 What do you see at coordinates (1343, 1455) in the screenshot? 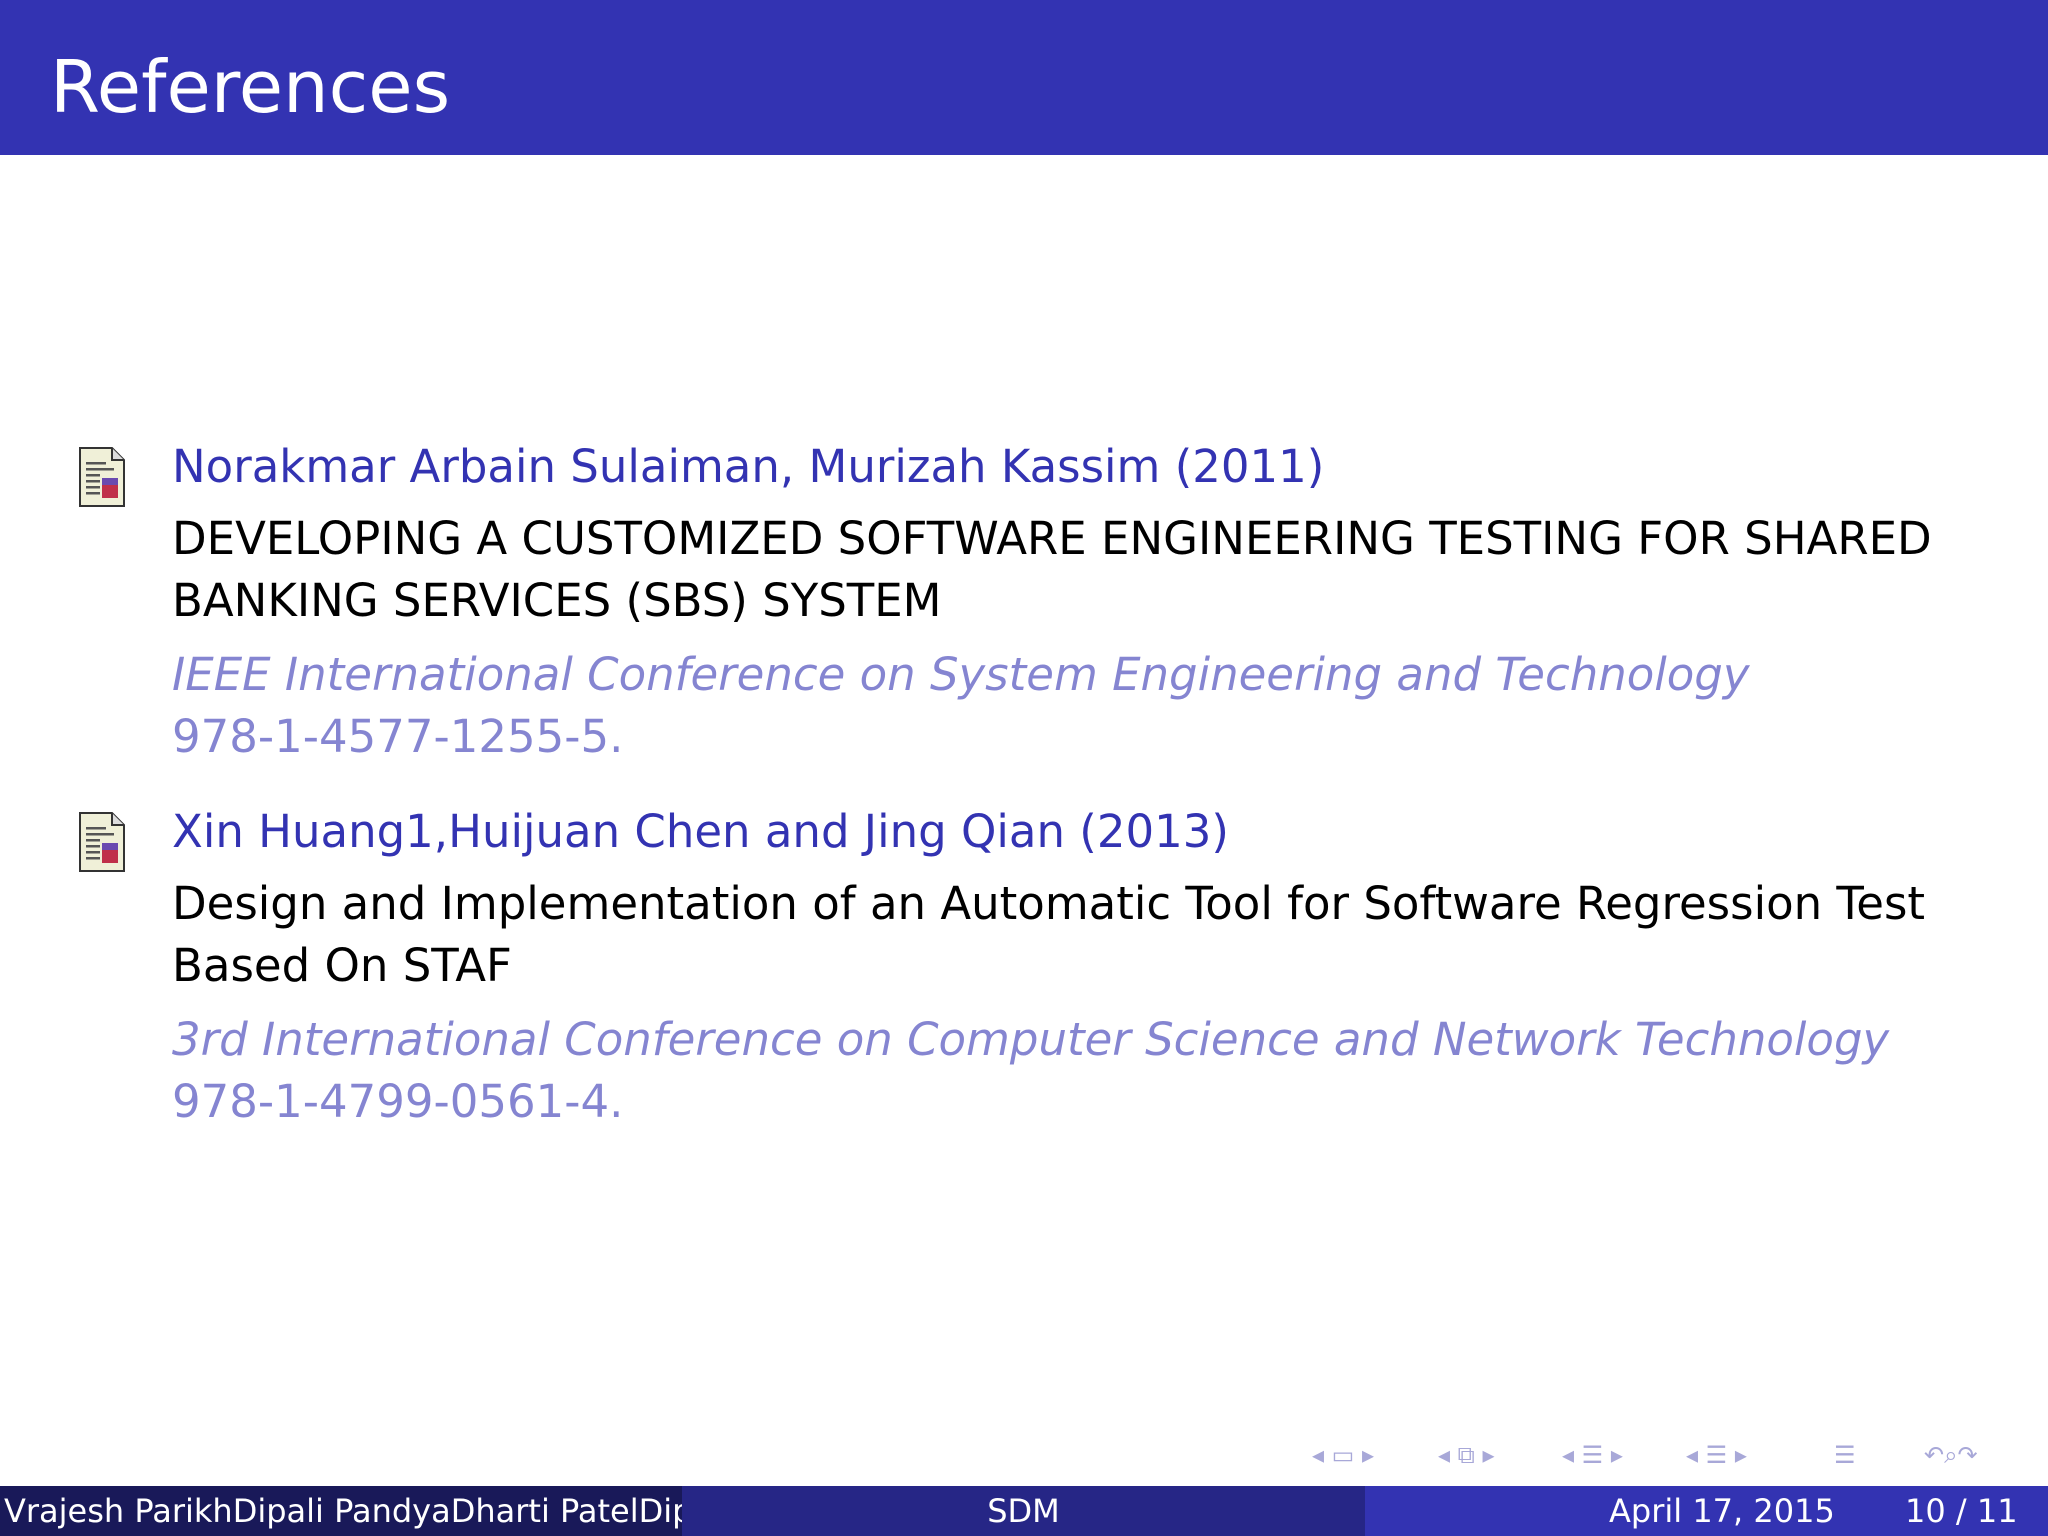
I see `nav-frame-icon: ◂ ▭ ▸` at bounding box center [1343, 1455].